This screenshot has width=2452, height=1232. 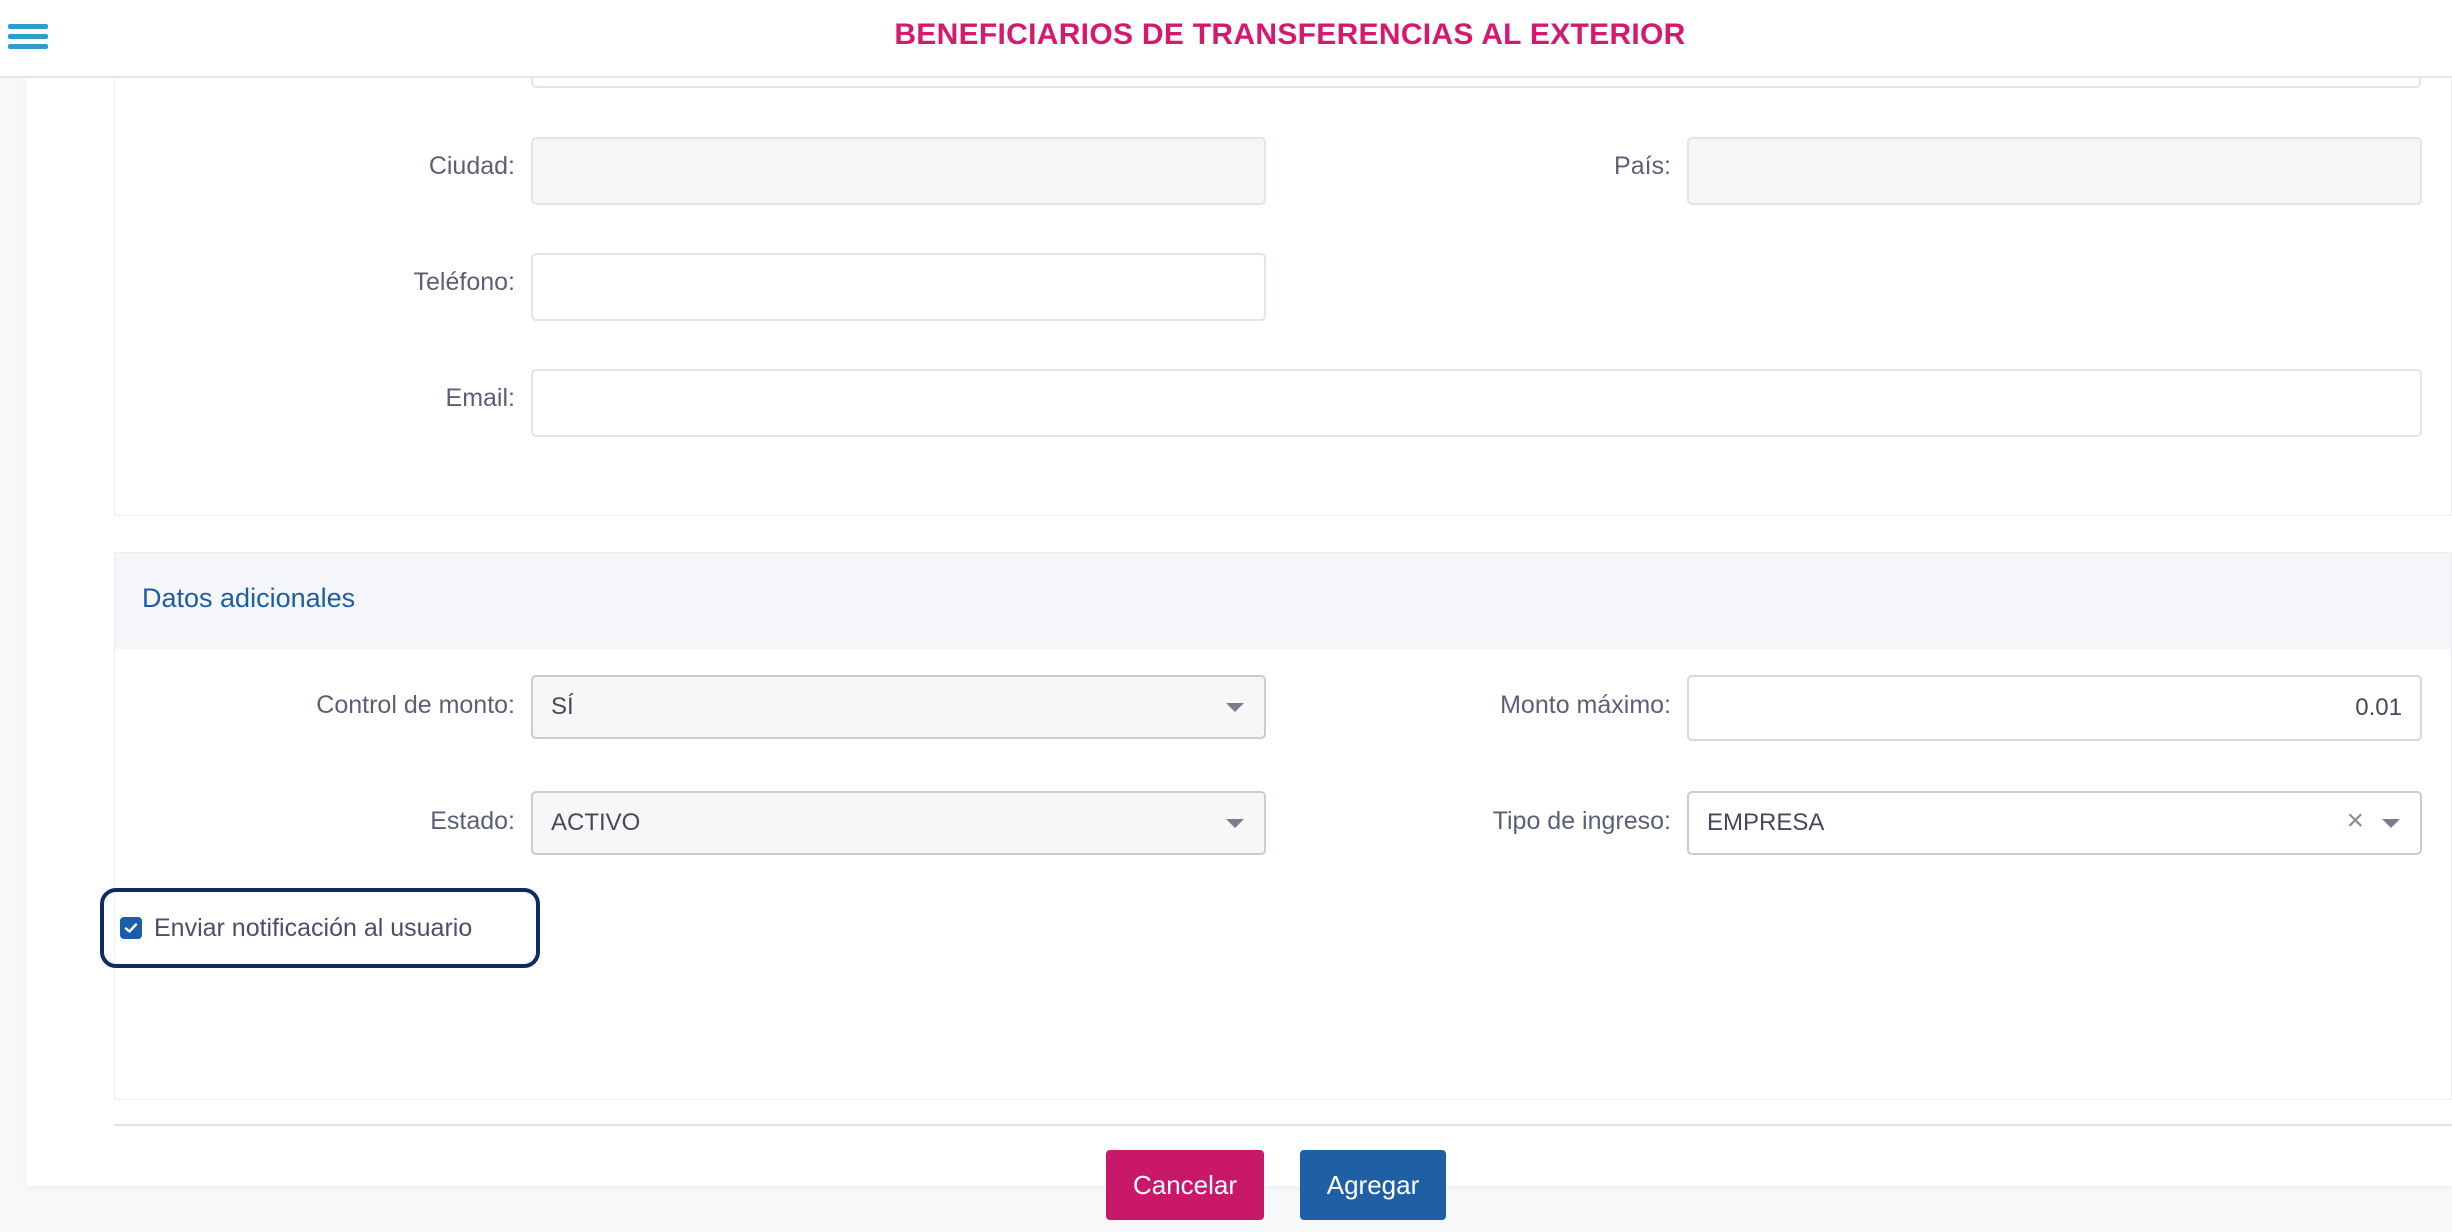 What do you see at coordinates (1185, 1185) in the screenshot?
I see `cancel-button: Cancelar` at bounding box center [1185, 1185].